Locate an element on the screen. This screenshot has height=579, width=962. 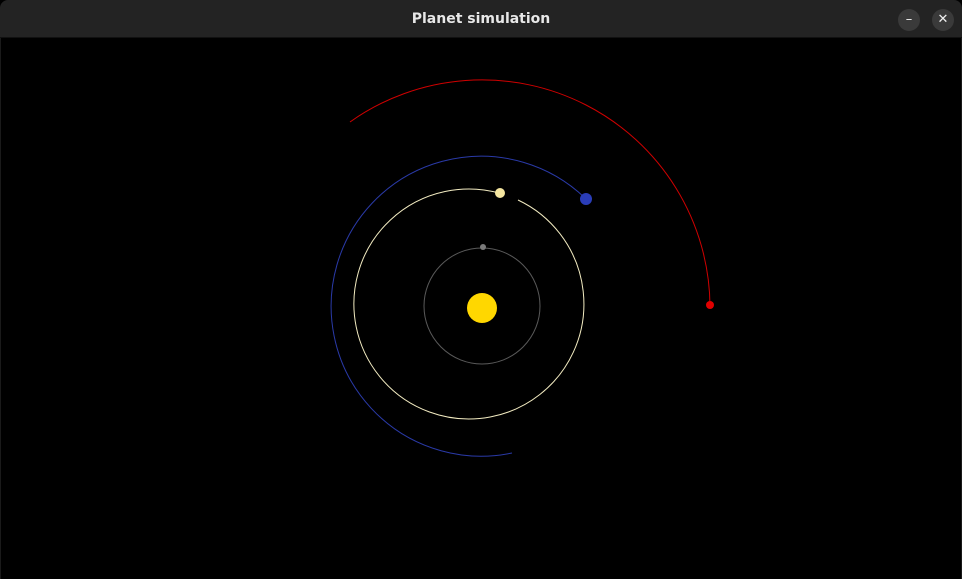
planet-yellow-body is located at coordinates (500, 193).